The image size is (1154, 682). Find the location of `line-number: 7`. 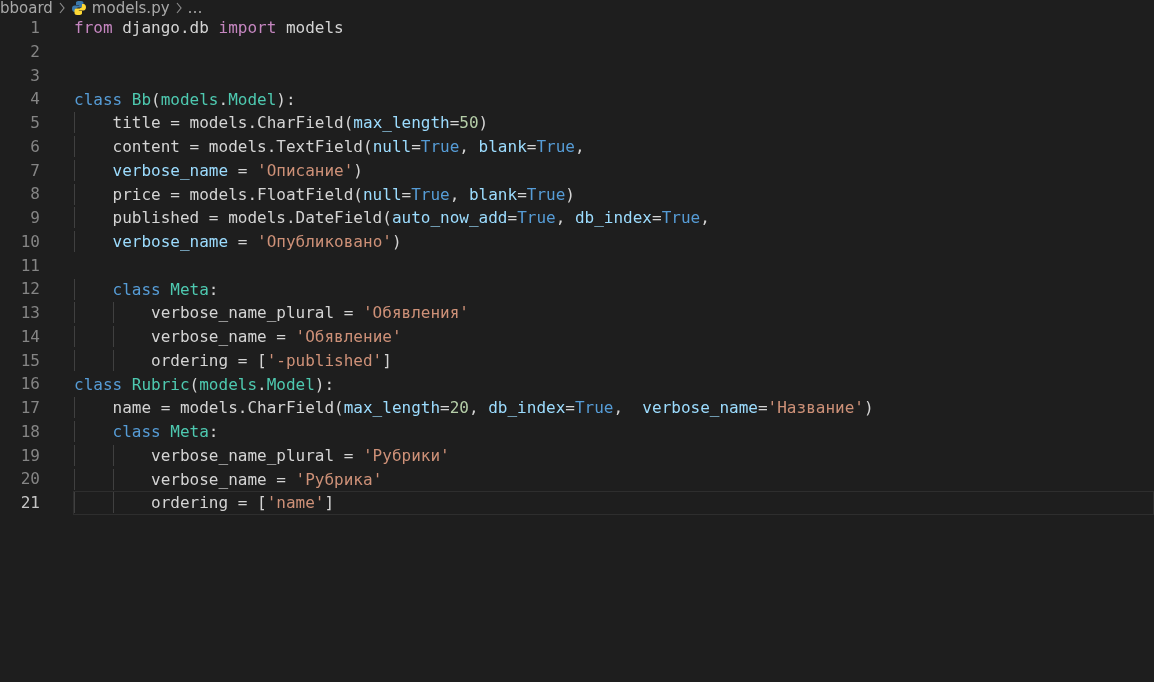

line-number: 7 is located at coordinates (34, 170).